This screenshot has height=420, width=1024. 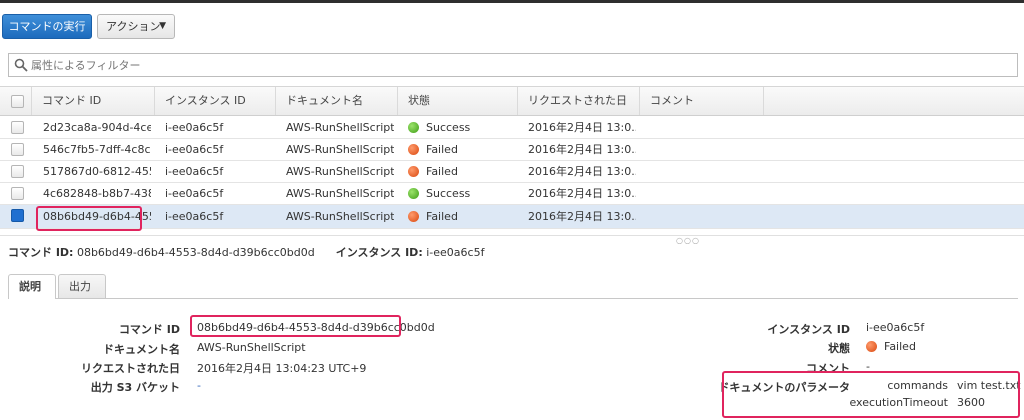 I want to click on chevron-down-icon: ▼, so click(x=162, y=26).